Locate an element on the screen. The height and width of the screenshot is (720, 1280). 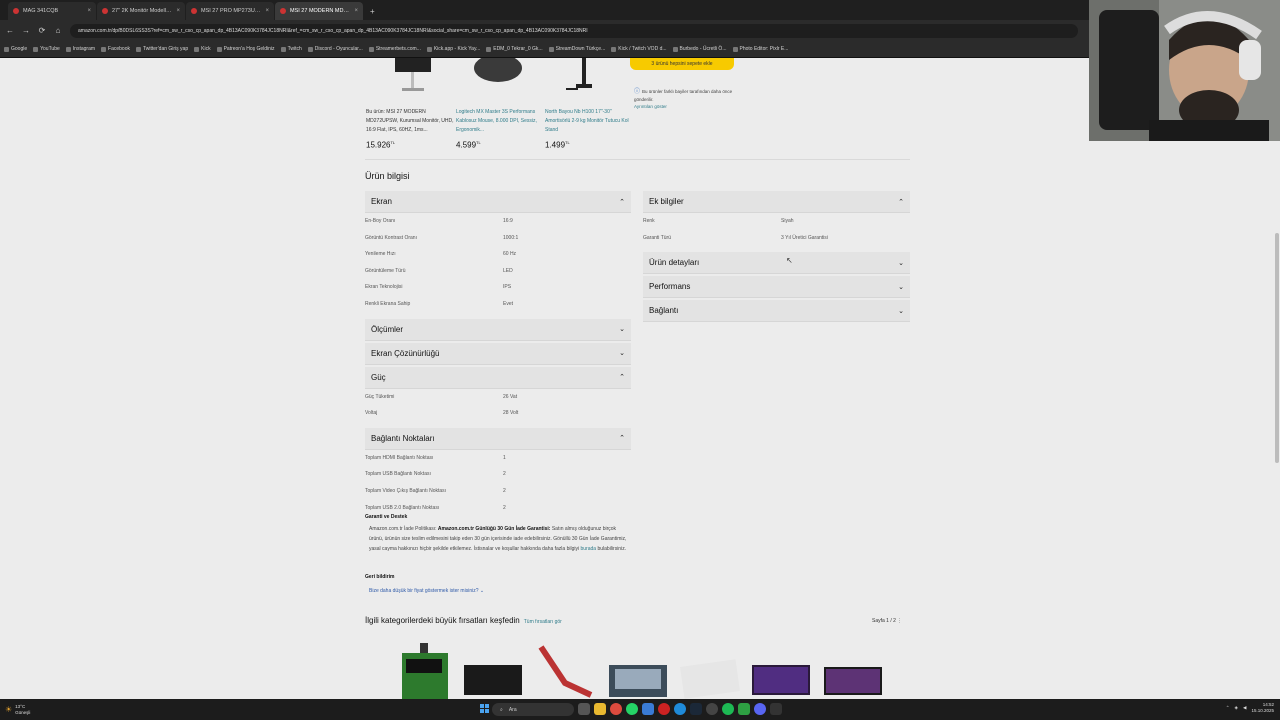
return-policy-link: burada is located at coordinates (589, 549).